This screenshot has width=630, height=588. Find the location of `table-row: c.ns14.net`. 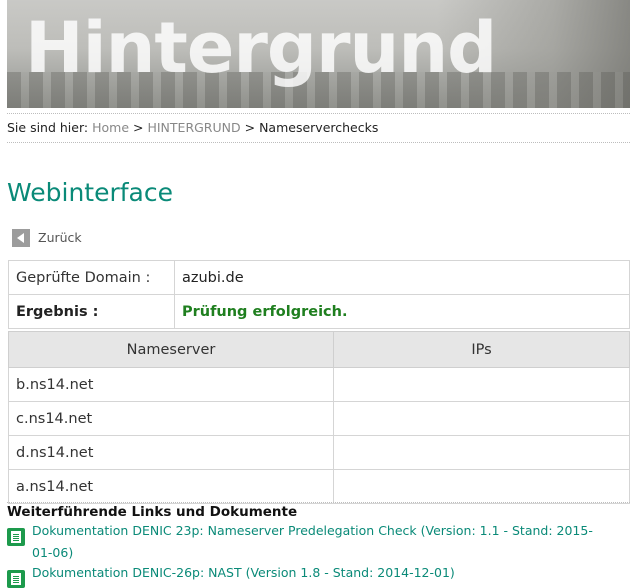

table-row: c.ns14.net is located at coordinates (319, 418).